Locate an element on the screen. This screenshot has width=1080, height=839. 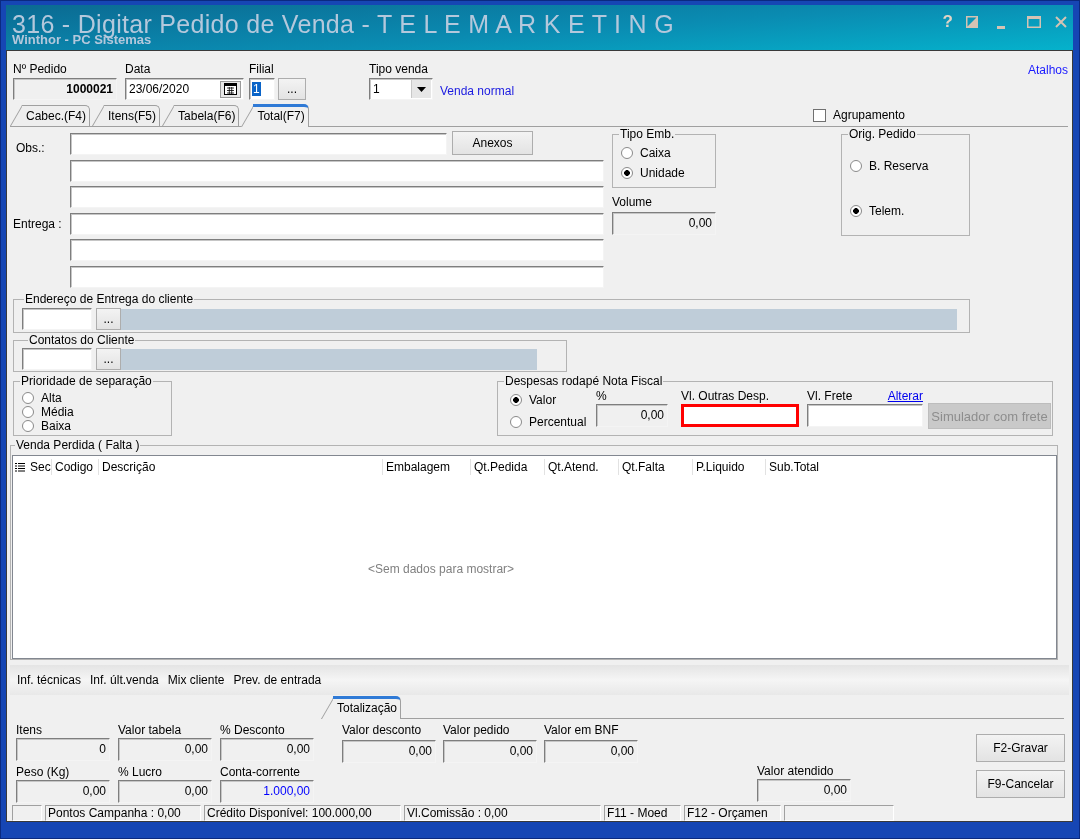
column-header: Qt.Atend. is located at coordinates (582, 467).